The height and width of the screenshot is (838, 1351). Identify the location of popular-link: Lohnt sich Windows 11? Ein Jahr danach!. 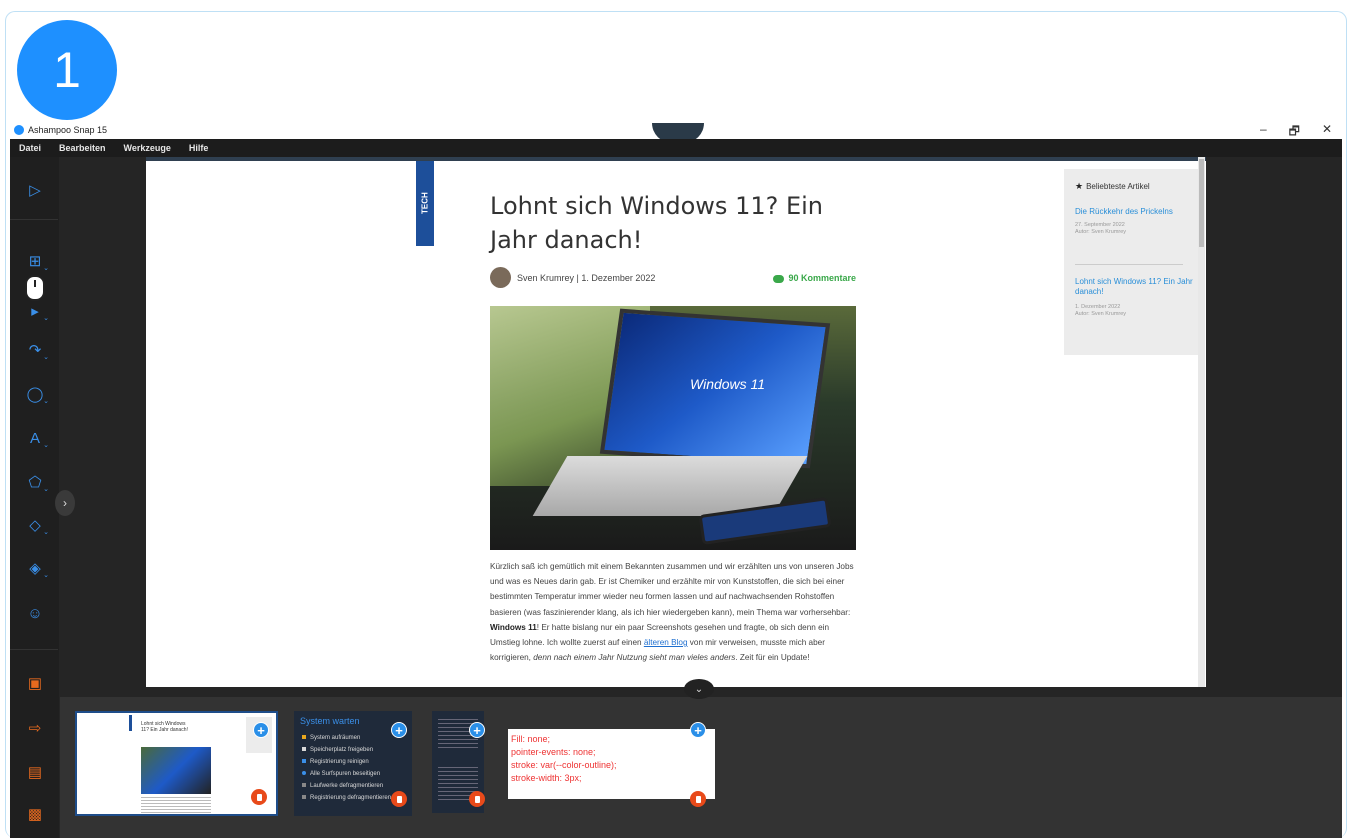
(1134, 287).